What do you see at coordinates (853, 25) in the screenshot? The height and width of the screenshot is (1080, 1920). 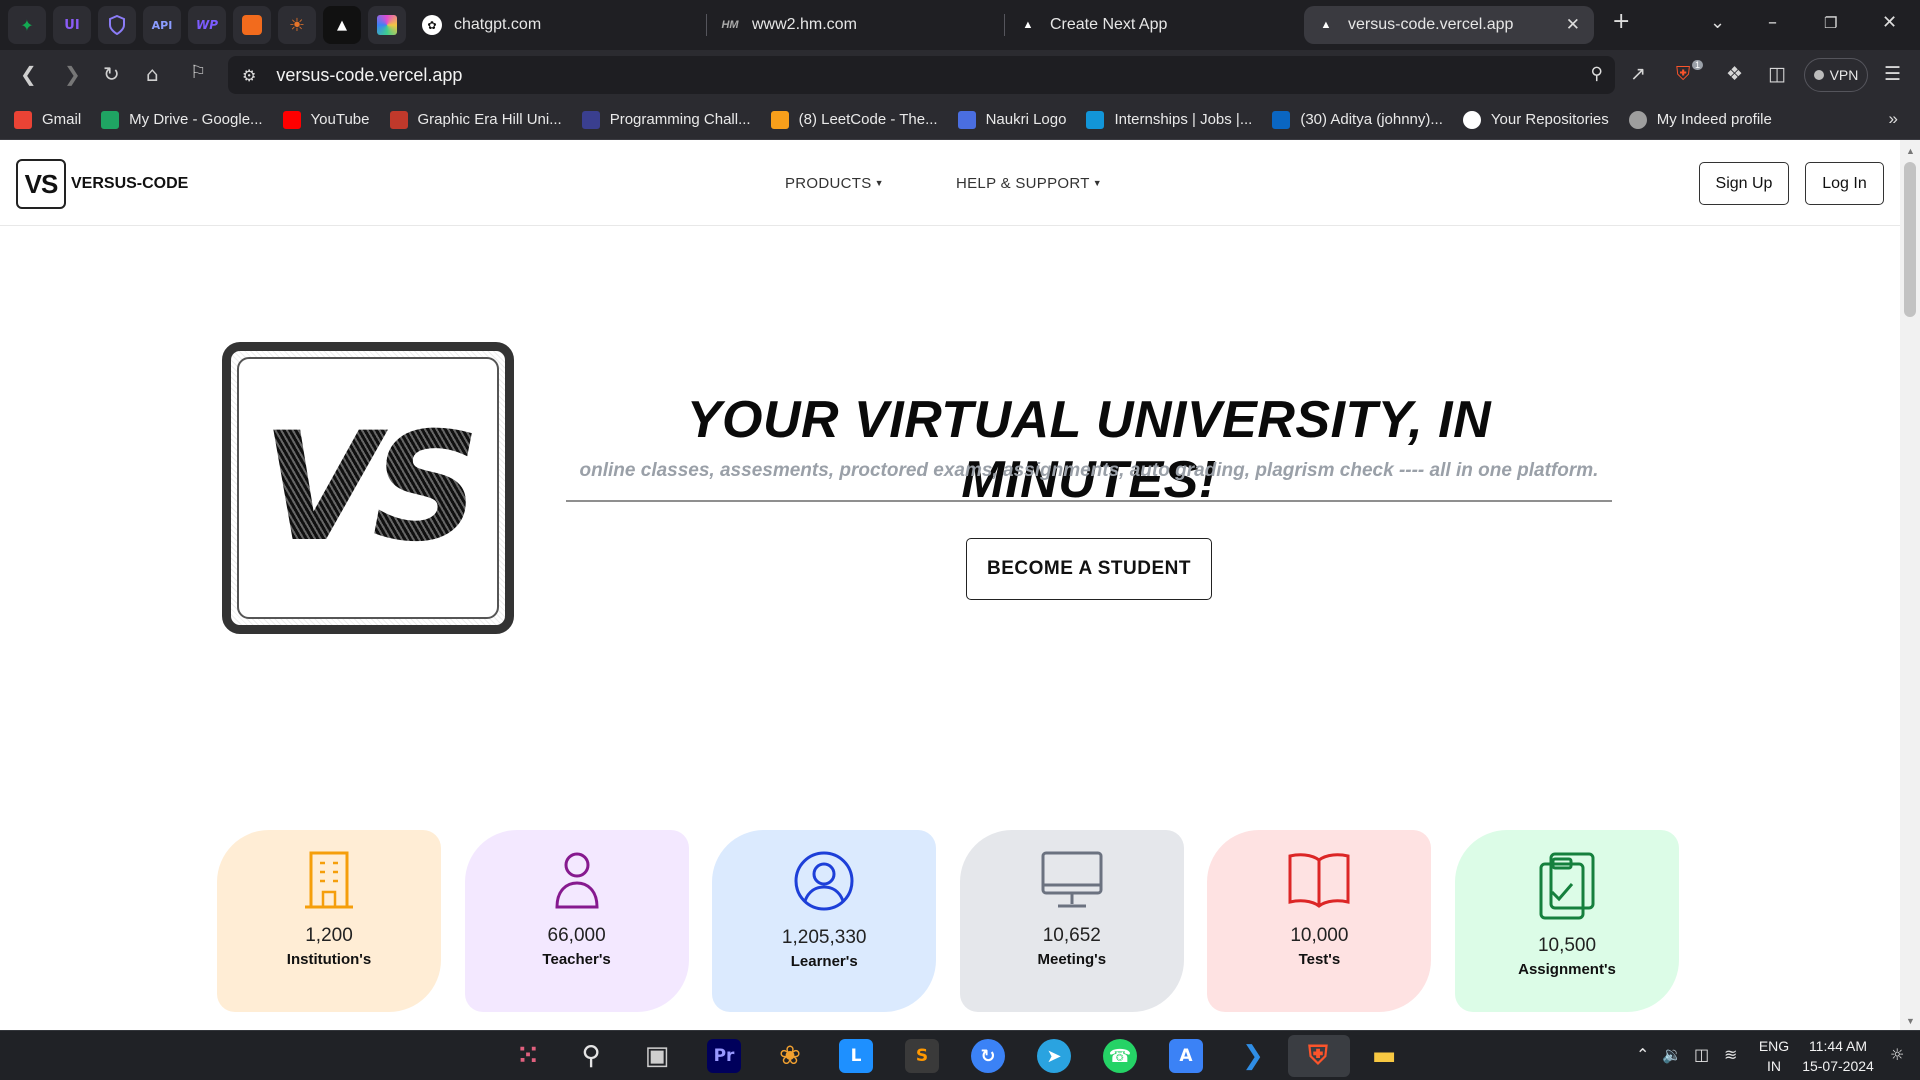 I see `tab-hm: HM www2.hm.com` at bounding box center [853, 25].